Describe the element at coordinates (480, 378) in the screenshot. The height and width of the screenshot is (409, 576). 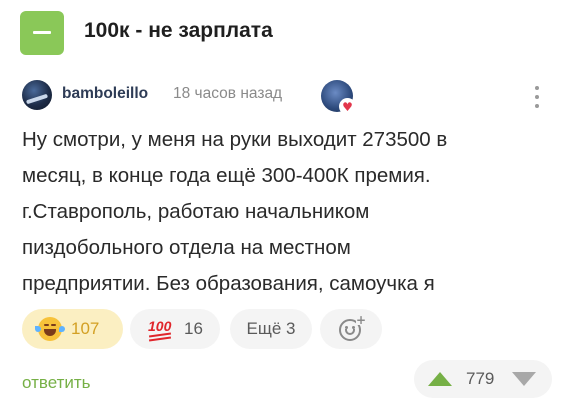
I see `rating-value: 779` at that location.